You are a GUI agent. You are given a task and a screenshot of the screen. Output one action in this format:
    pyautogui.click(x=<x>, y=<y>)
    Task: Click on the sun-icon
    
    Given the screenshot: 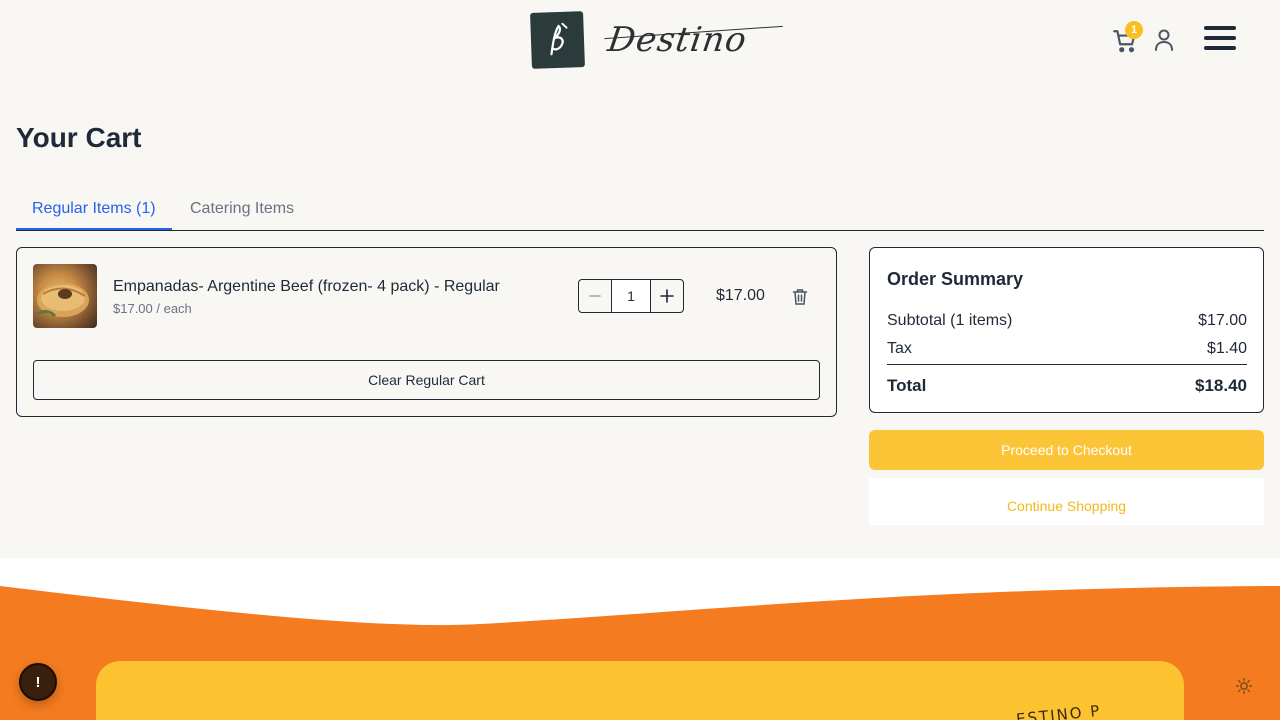 What is the action you would take?
    pyautogui.click(x=1244, y=686)
    